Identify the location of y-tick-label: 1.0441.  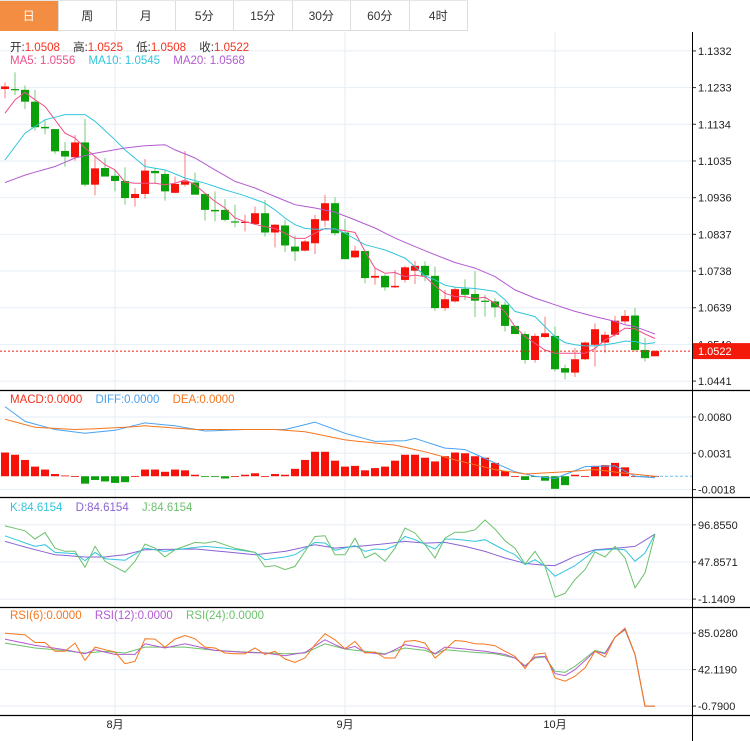
(715, 382).